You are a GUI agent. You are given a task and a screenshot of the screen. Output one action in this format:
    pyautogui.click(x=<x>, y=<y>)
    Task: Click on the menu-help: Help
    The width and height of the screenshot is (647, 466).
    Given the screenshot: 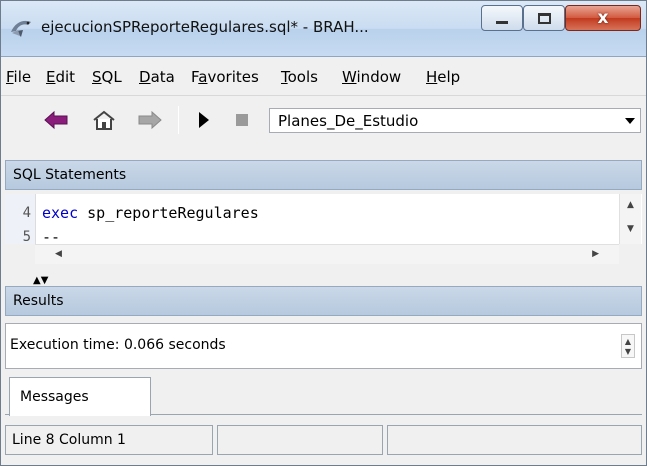 What is the action you would take?
    pyautogui.click(x=443, y=77)
    